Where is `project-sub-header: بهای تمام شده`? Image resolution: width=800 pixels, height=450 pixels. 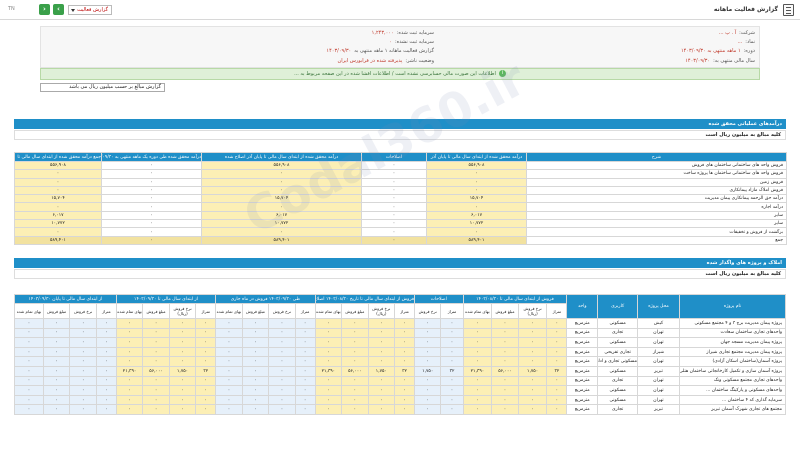 project-sub-header: بهای تمام شده is located at coordinates (129, 311).